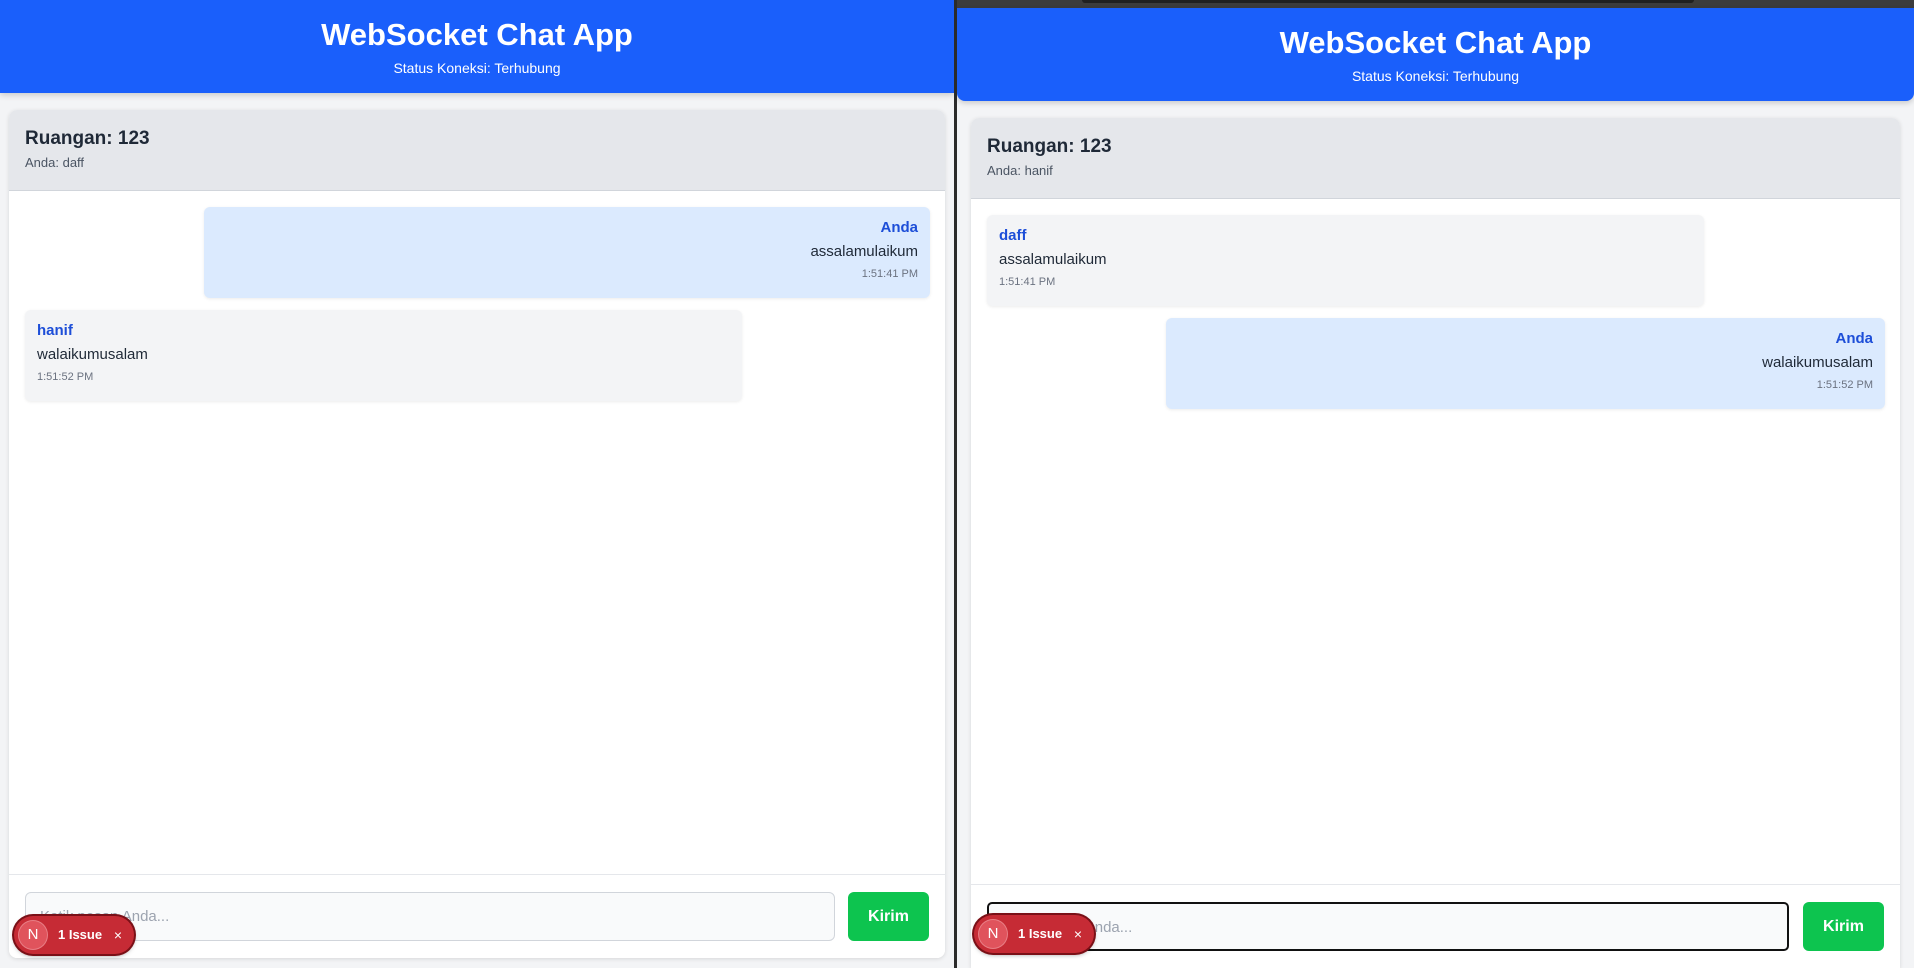 Image resolution: width=1914 pixels, height=968 pixels. I want to click on room-user: Anda: daff, so click(55, 162).